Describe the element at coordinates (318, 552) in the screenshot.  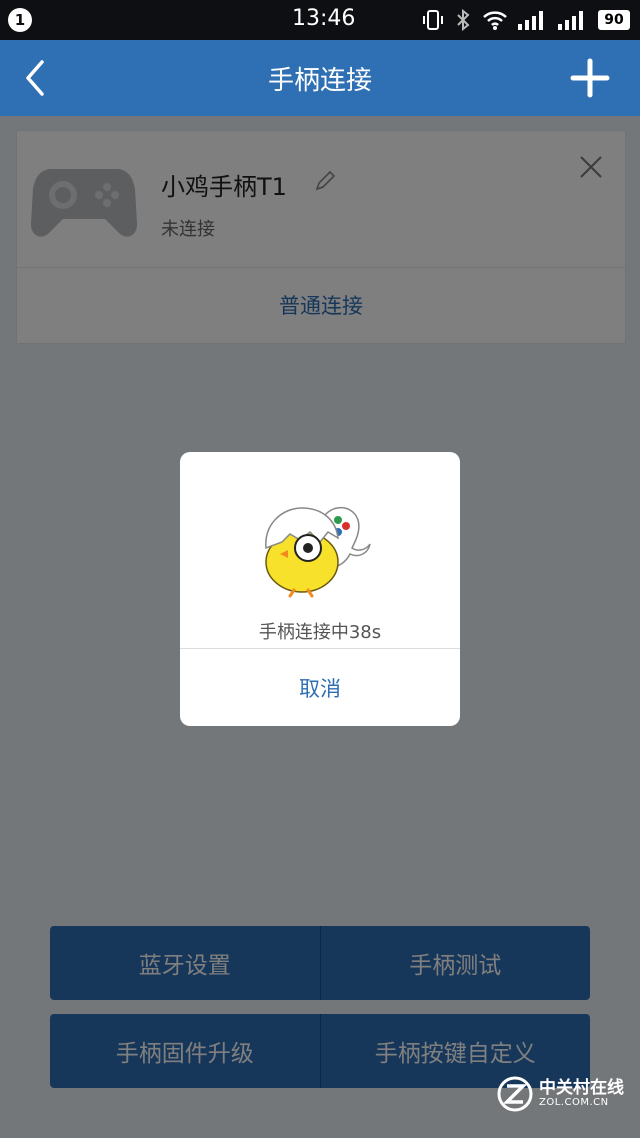
I see `chick-mascot-image` at that location.